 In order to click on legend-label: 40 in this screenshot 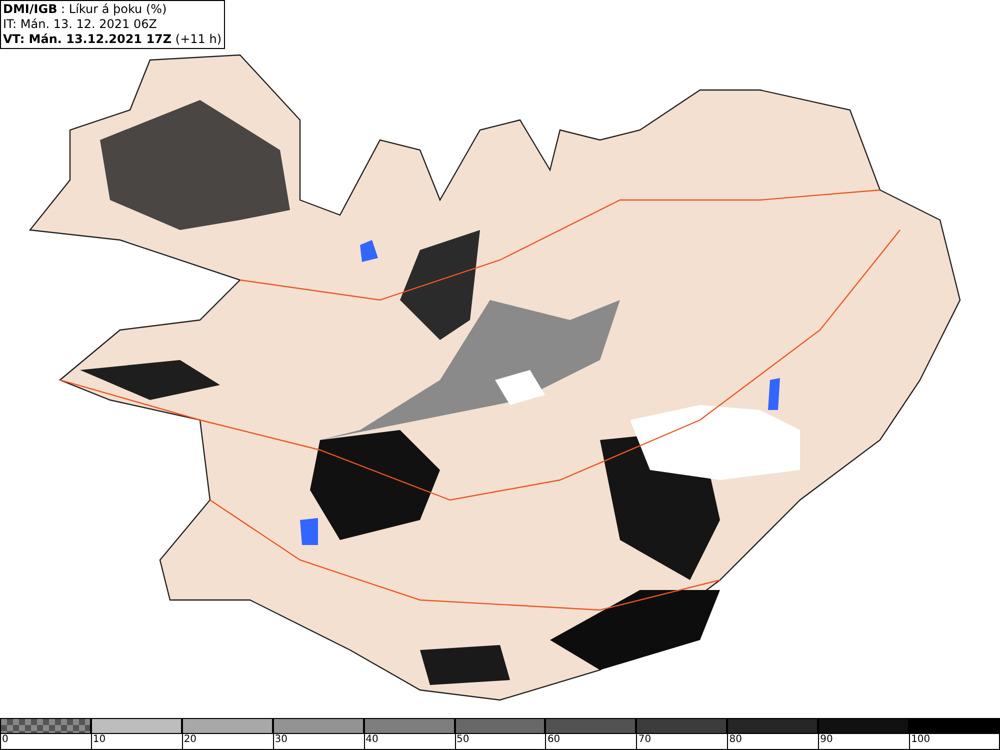, I will do `click(371, 739)`.